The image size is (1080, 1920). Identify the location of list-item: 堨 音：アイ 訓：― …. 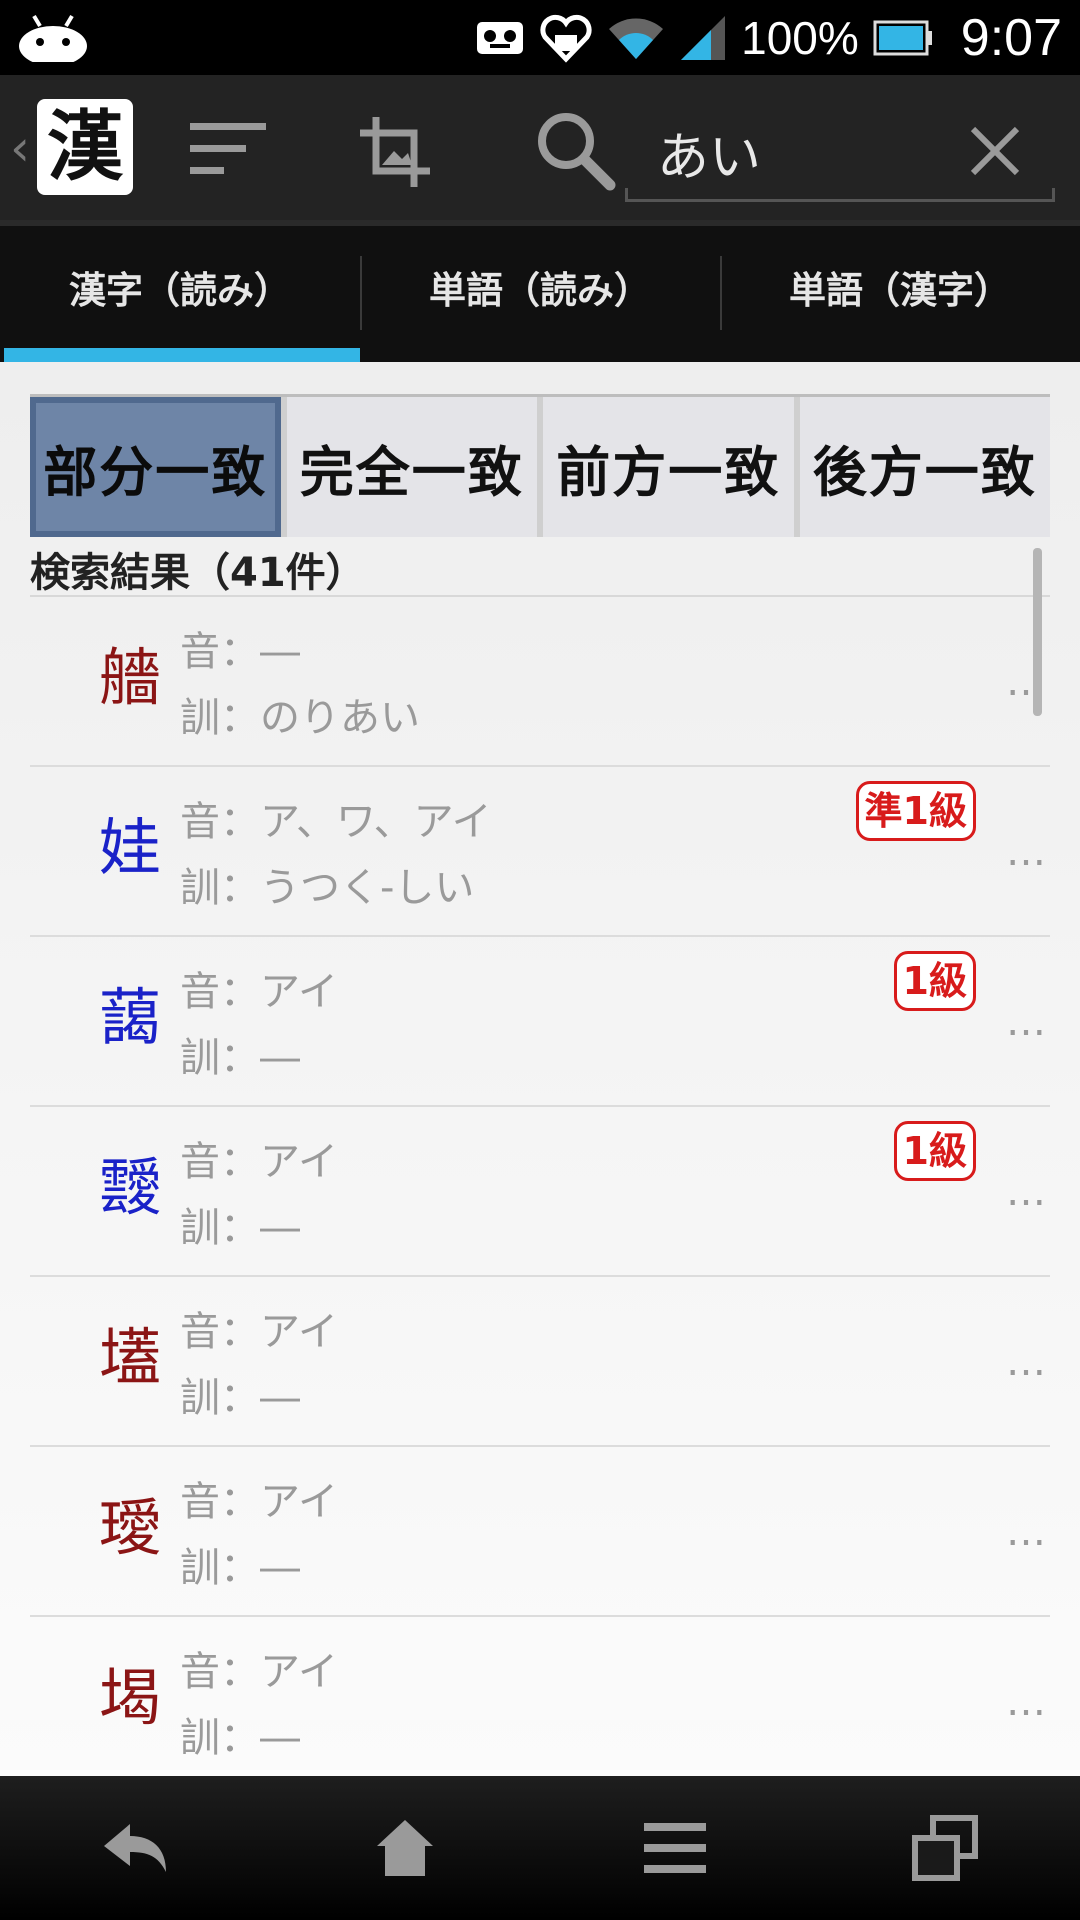
(540, 1701).